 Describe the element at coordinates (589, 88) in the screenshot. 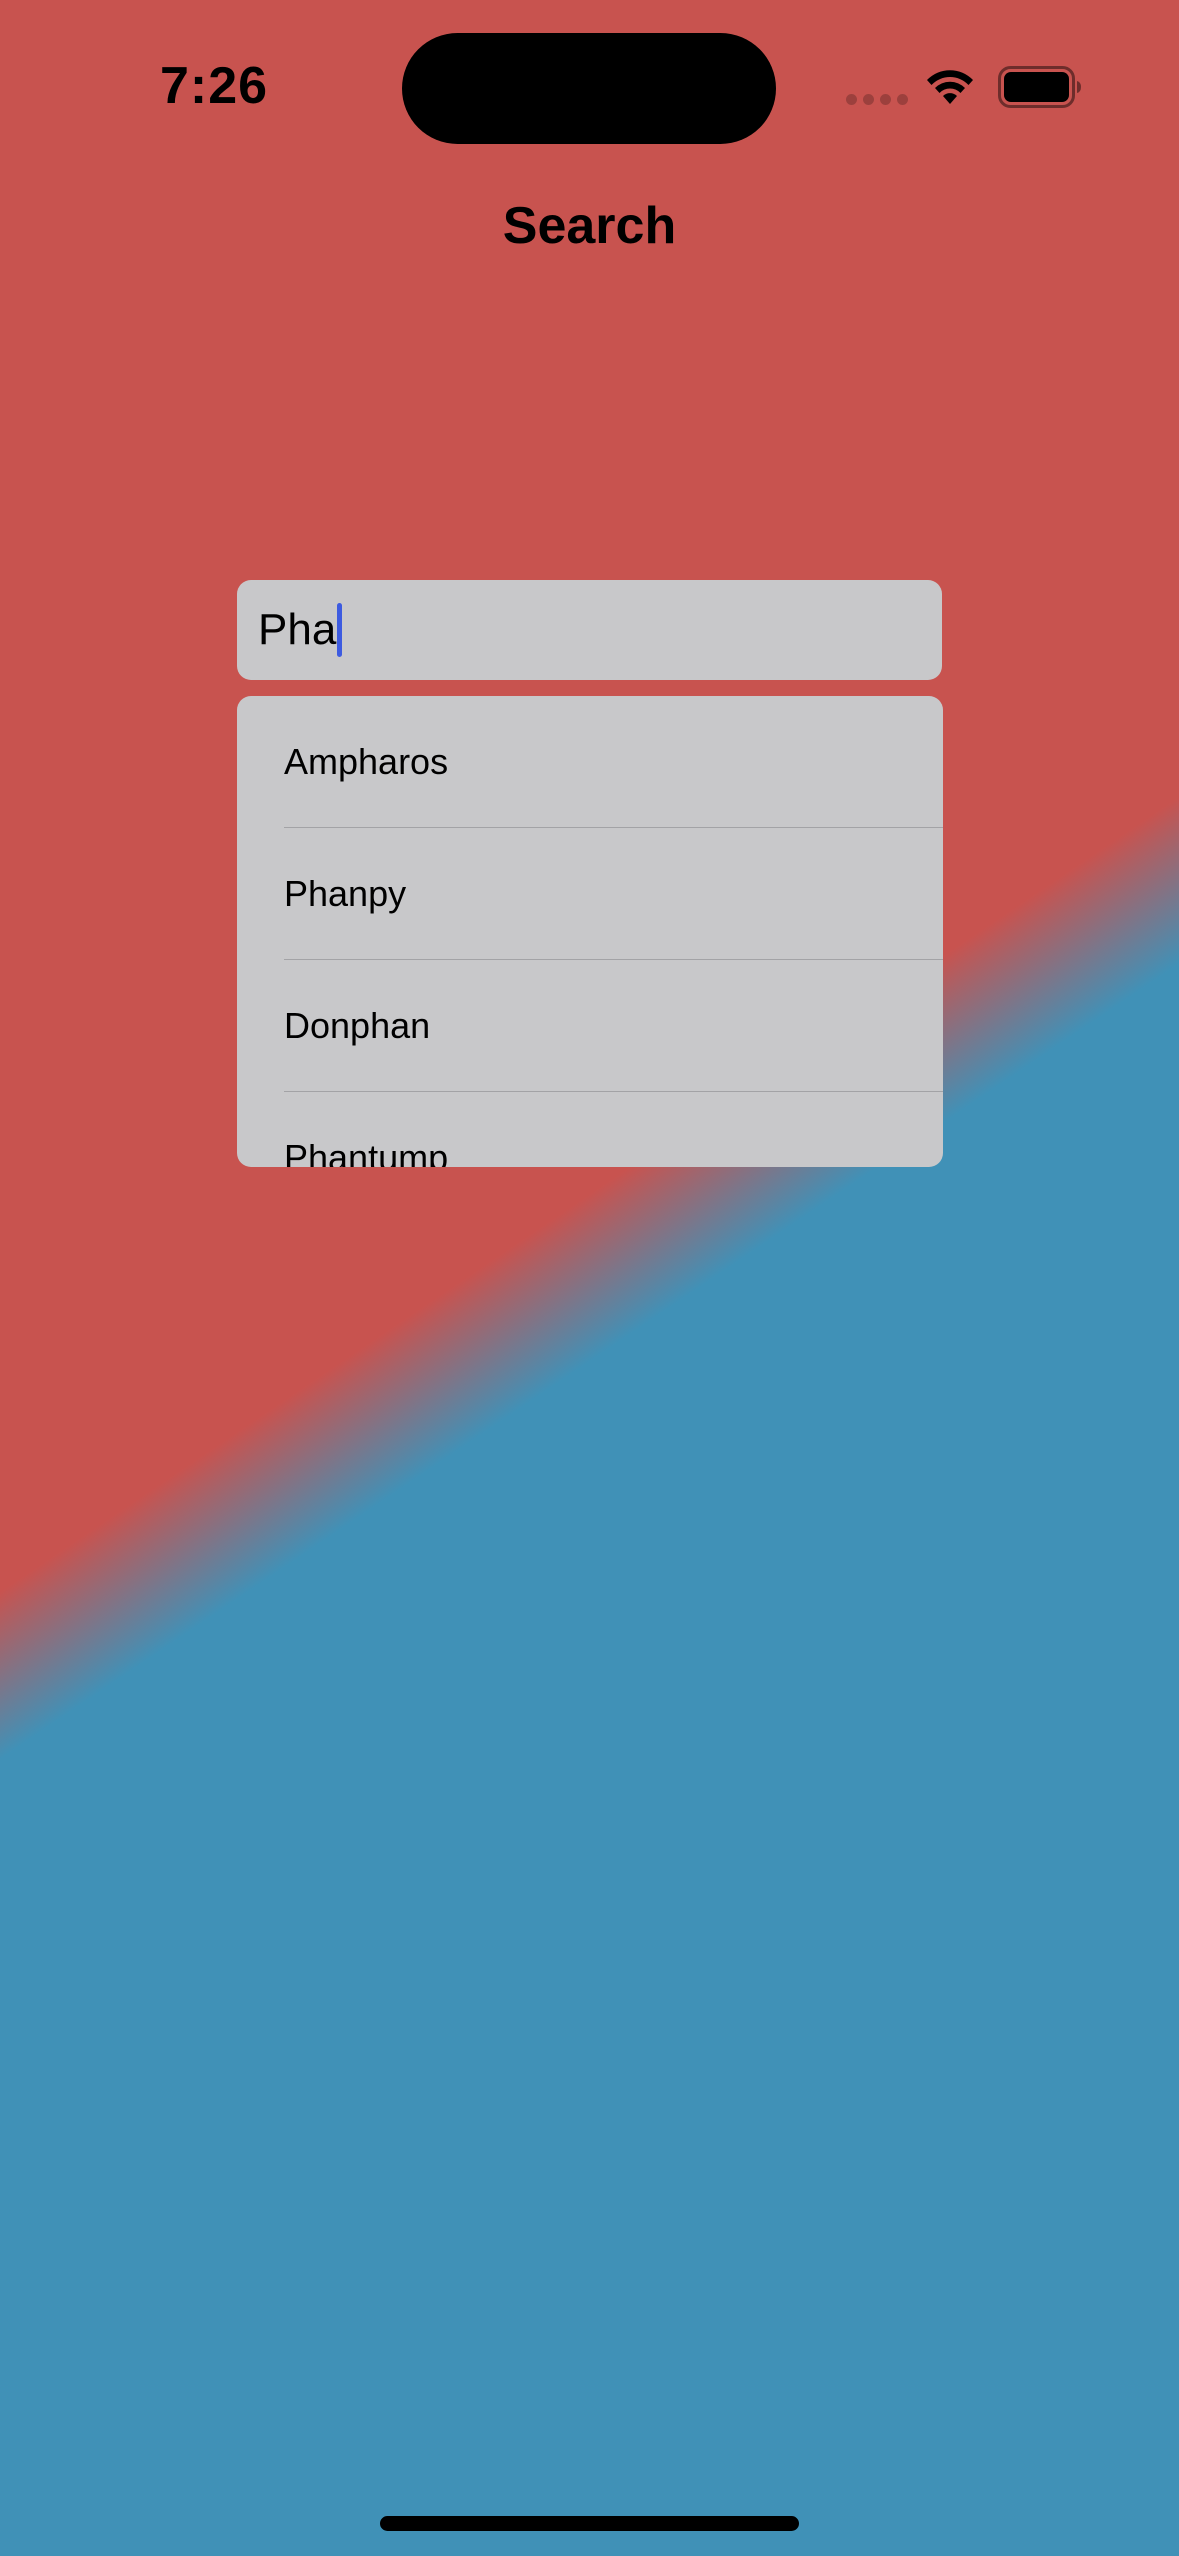

I see `dynamic-island` at that location.